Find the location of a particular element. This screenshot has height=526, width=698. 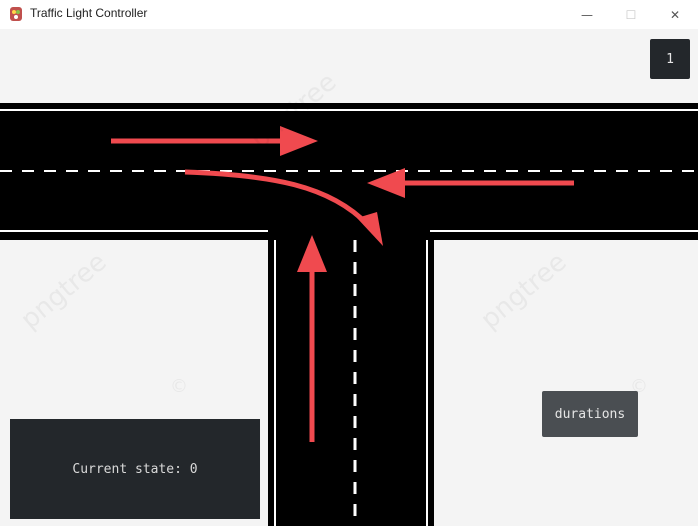

vertical-road is located at coordinates (351, 381).